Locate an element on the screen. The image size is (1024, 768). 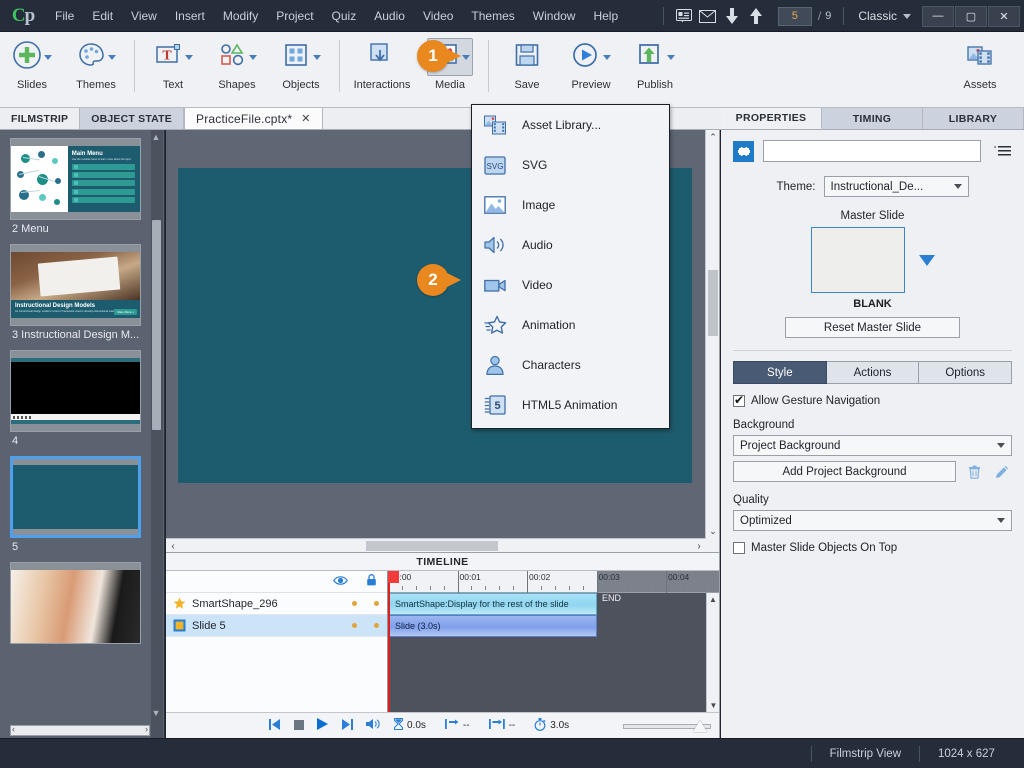
email-icon is located at coordinates (708, 16).